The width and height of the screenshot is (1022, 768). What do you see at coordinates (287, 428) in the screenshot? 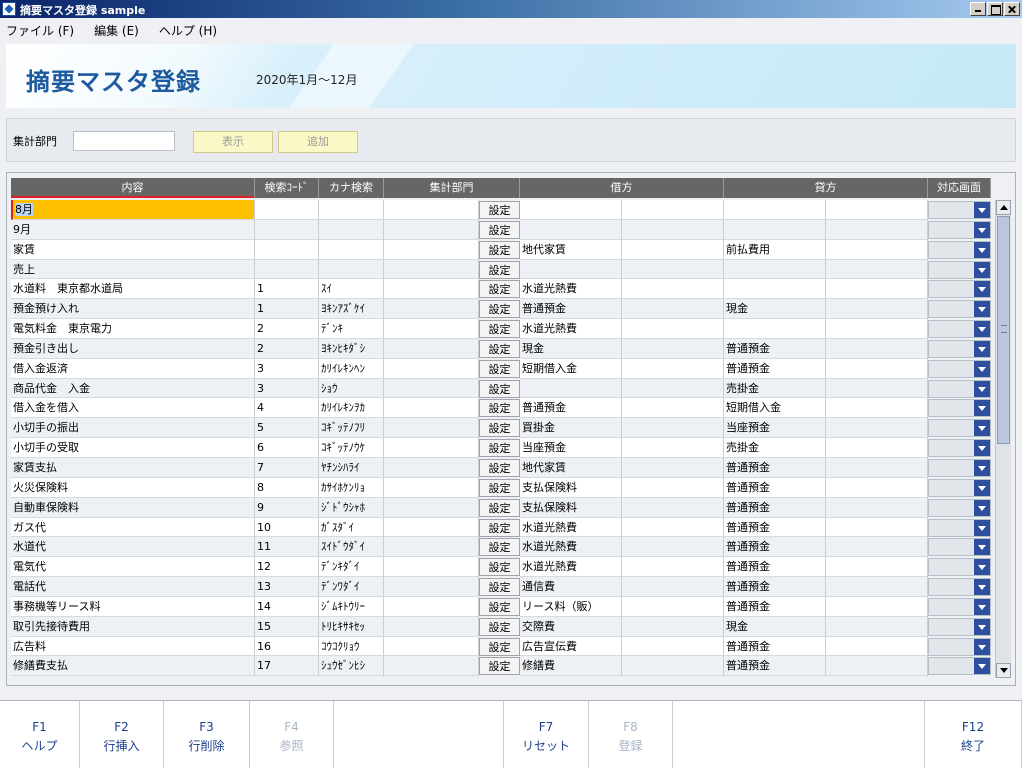
I see `cell-search-code: 5` at bounding box center [287, 428].